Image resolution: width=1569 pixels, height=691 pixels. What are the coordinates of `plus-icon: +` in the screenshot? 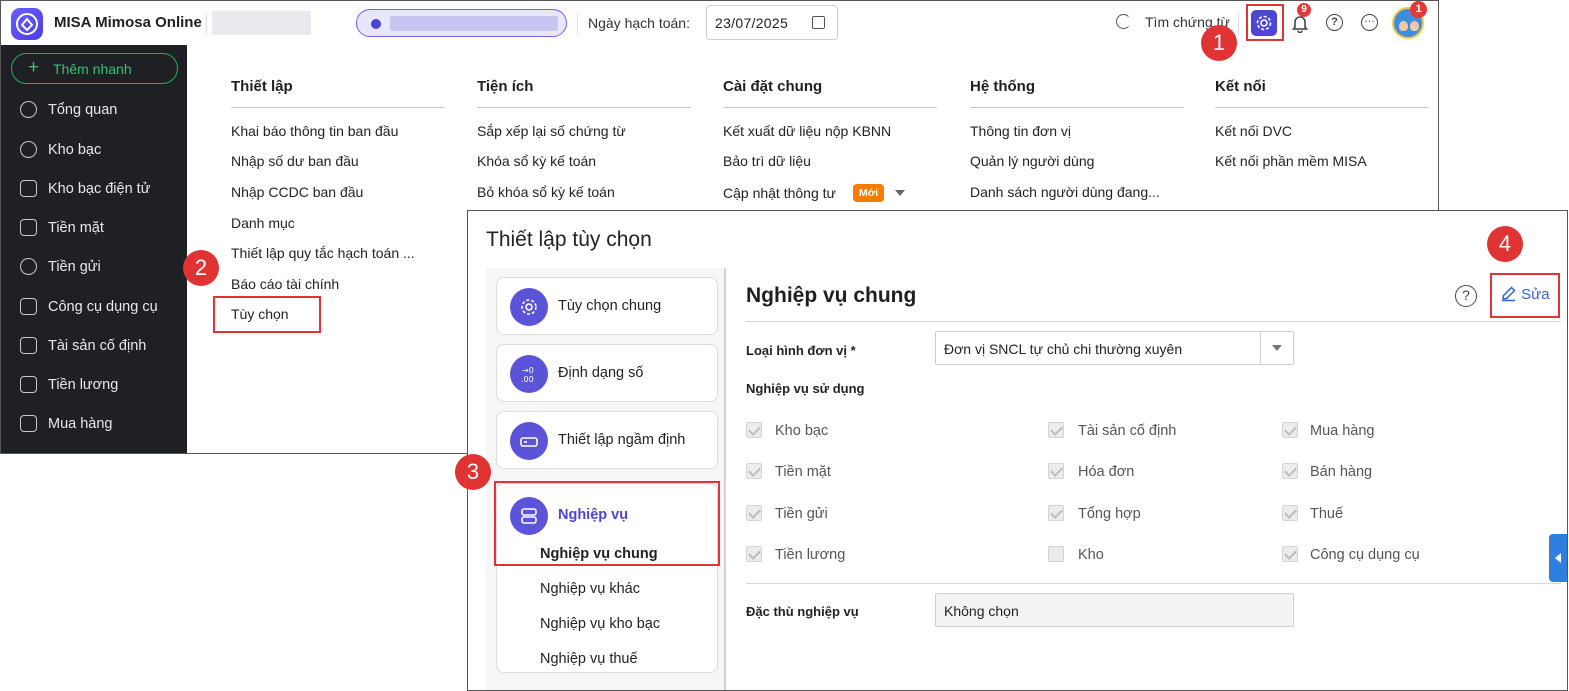 It's located at (34, 67).